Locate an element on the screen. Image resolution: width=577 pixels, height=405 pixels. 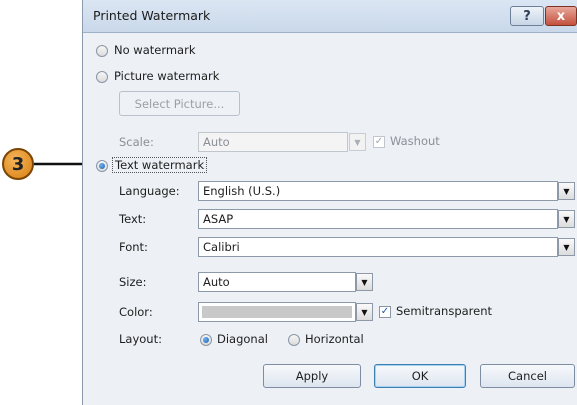
text-value: ASAP is located at coordinates (218, 219).